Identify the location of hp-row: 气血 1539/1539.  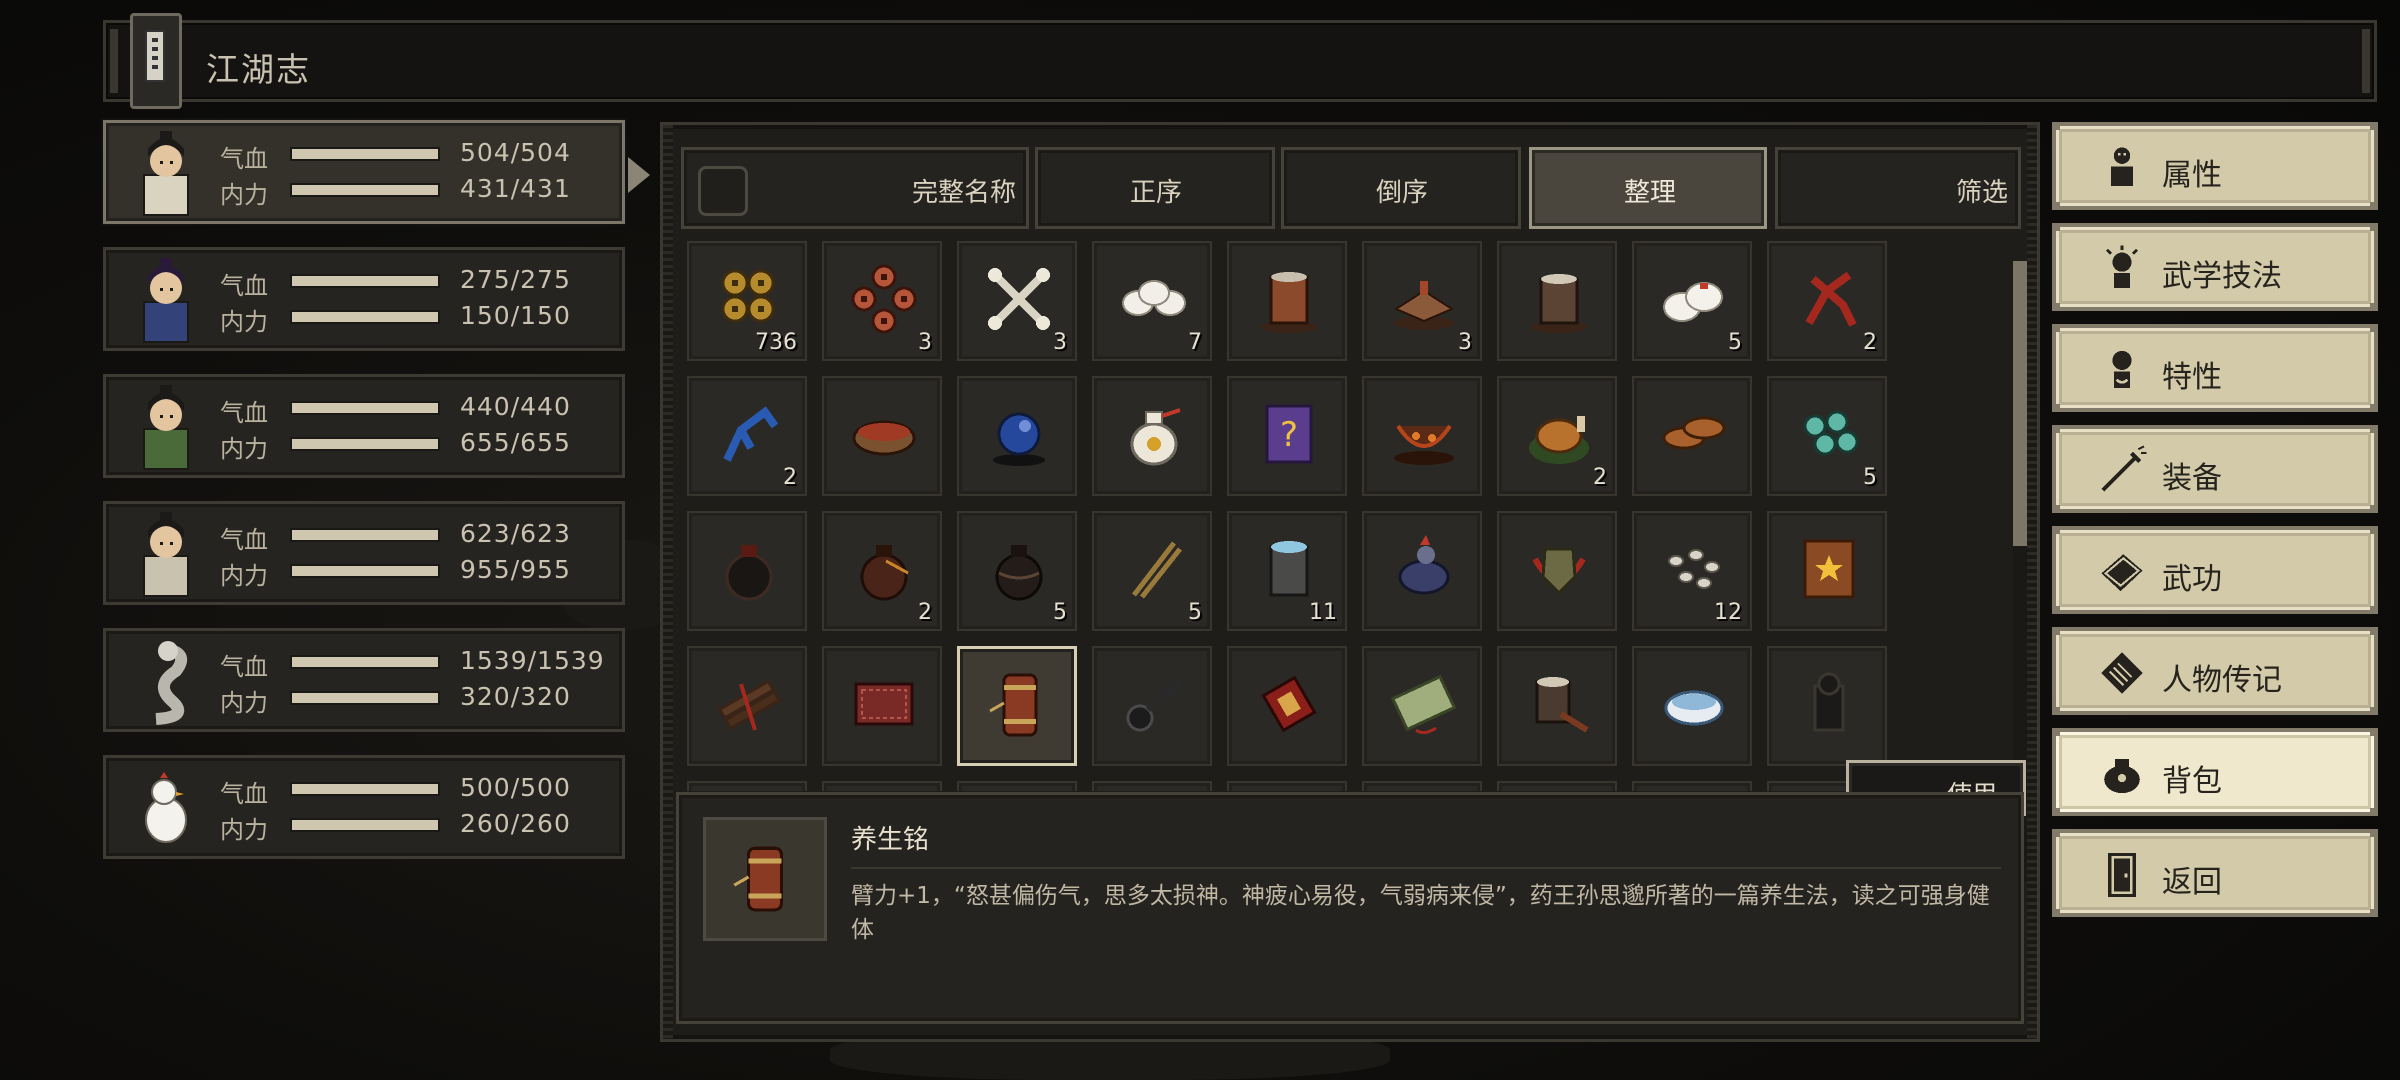
(416, 663).